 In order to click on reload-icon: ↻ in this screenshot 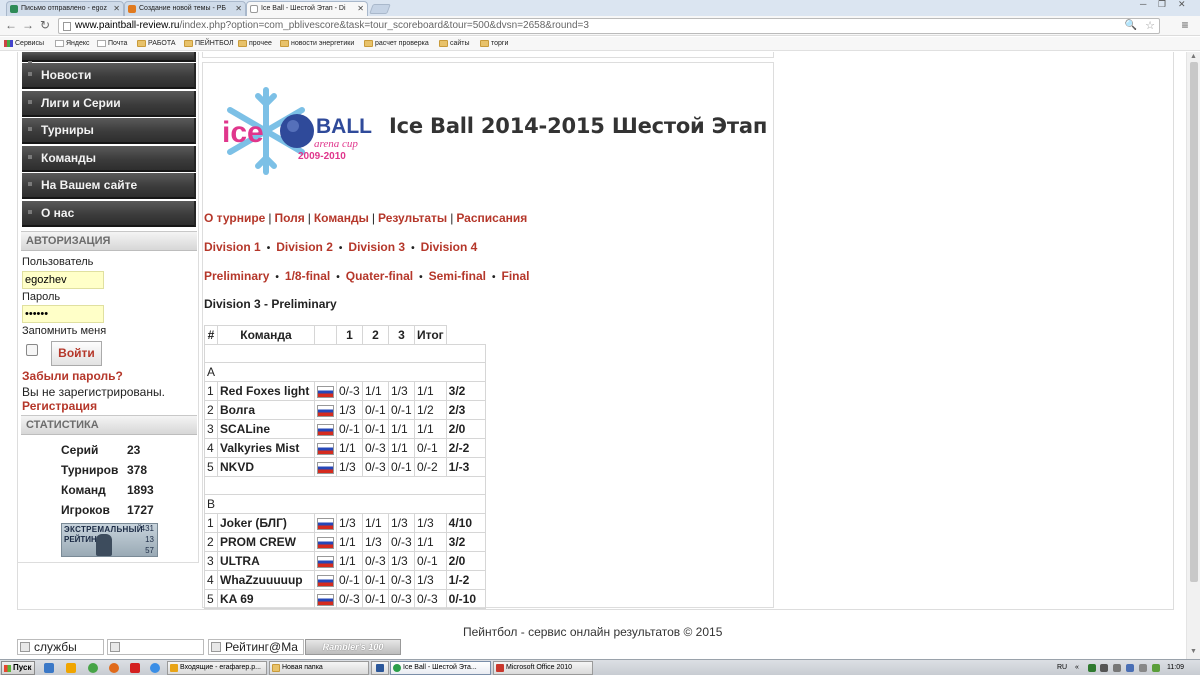, I will do `click(45, 25)`.